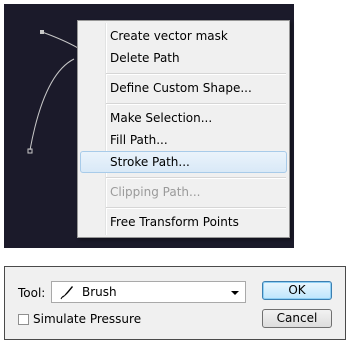  What do you see at coordinates (183, 58) in the screenshot?
I see `menu-item-delete-path: Delete Path` at bounding box center [183, 58].